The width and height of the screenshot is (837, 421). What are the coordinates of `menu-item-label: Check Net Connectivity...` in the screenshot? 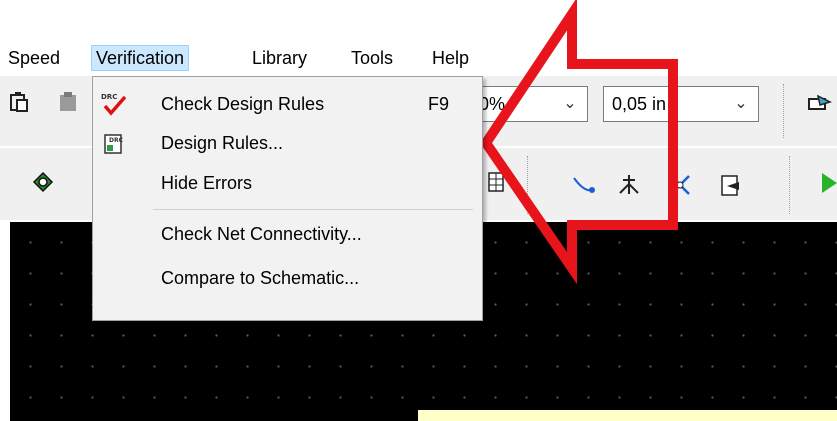 It's located at (261, 234).